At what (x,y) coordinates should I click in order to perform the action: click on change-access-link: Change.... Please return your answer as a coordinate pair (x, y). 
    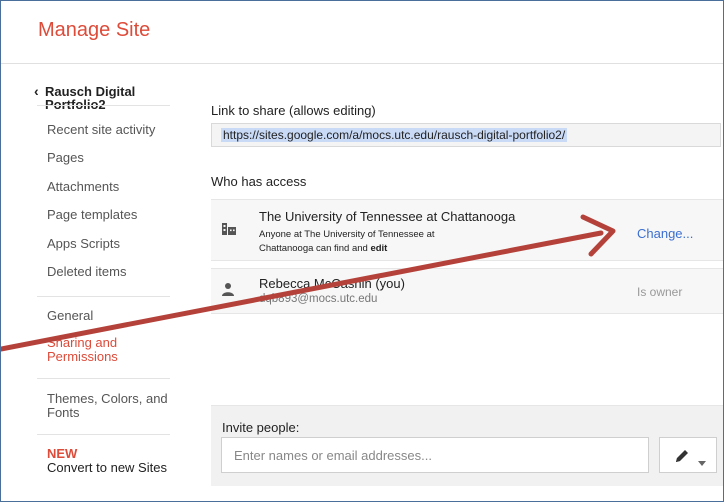
    Looking at the image, I should click on (665, 233).